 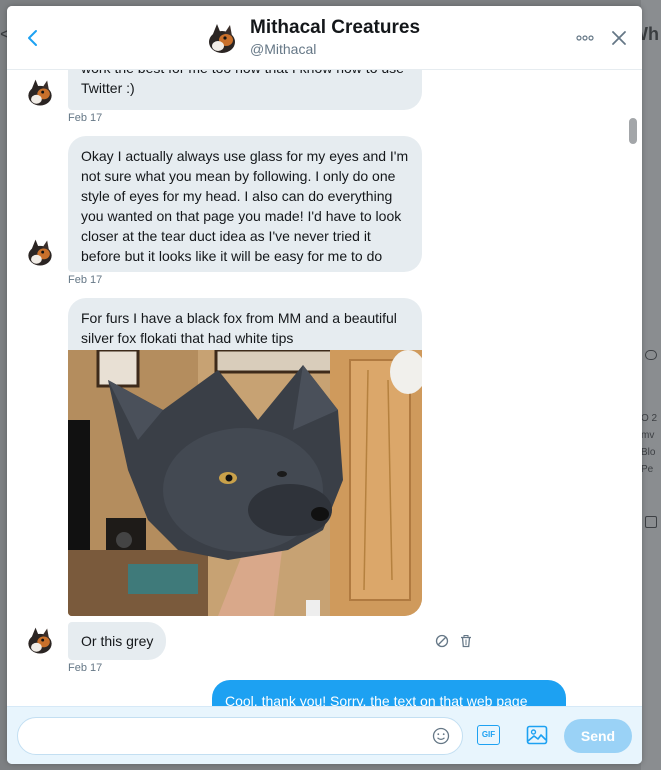 I want to click on emoji-button, so click(x=441, y=736).